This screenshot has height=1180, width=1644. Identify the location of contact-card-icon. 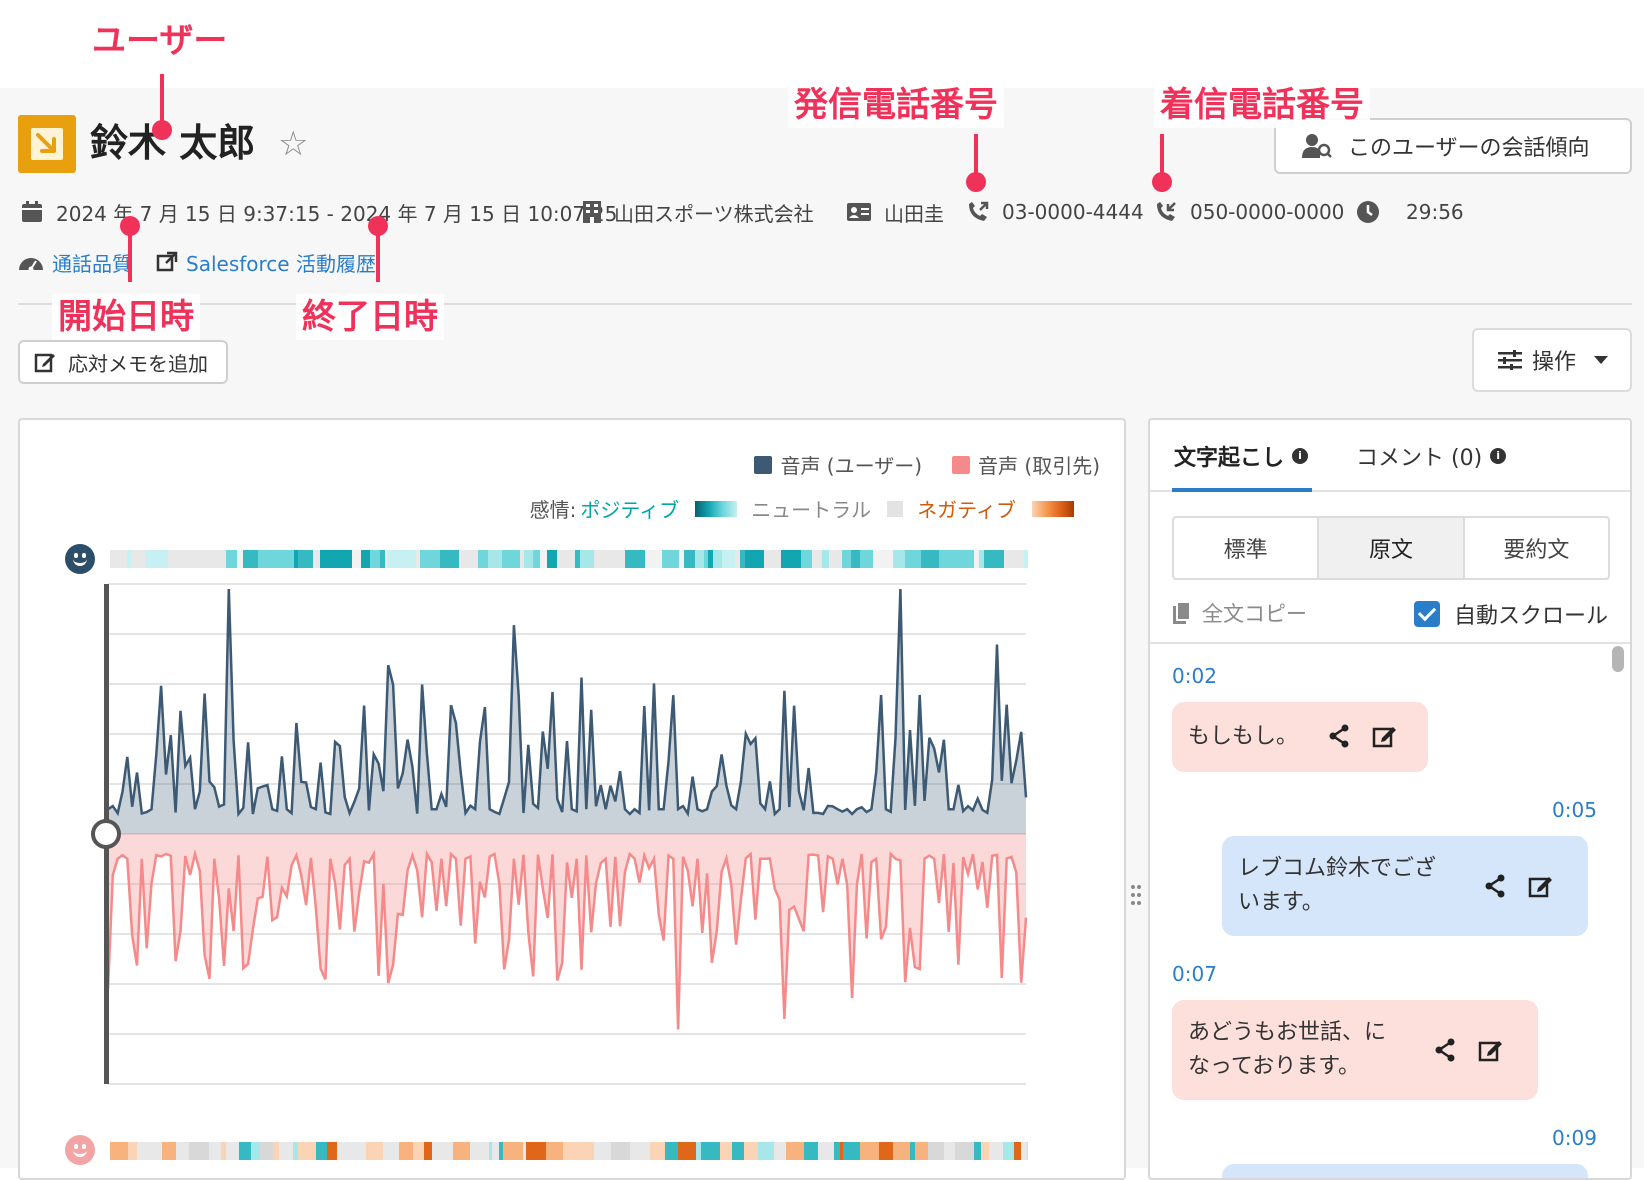
(859, 212).